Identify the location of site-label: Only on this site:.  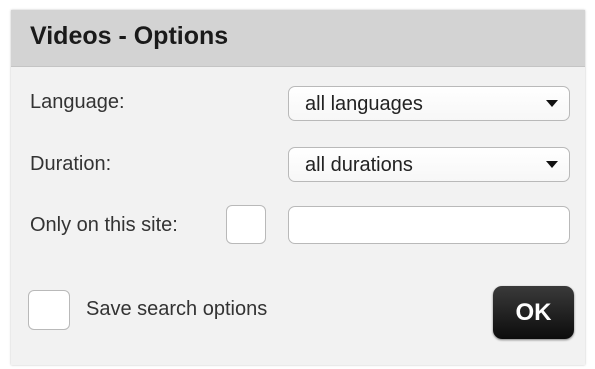
(104, 225).